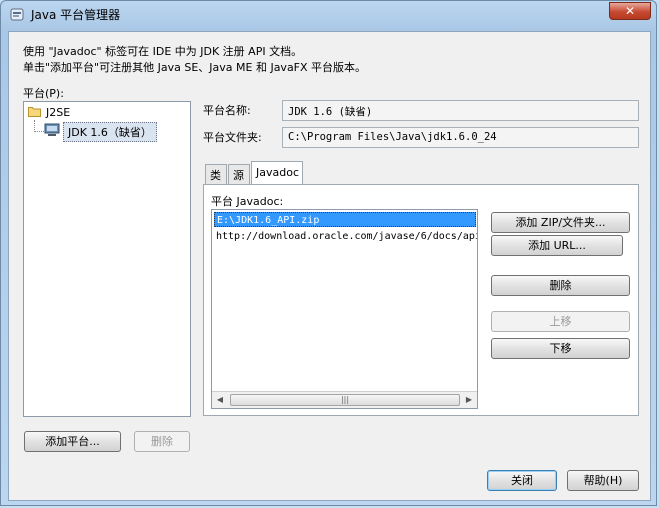  I want to click on platform-folder-label: 平台文件夹:, so click(232, 137).